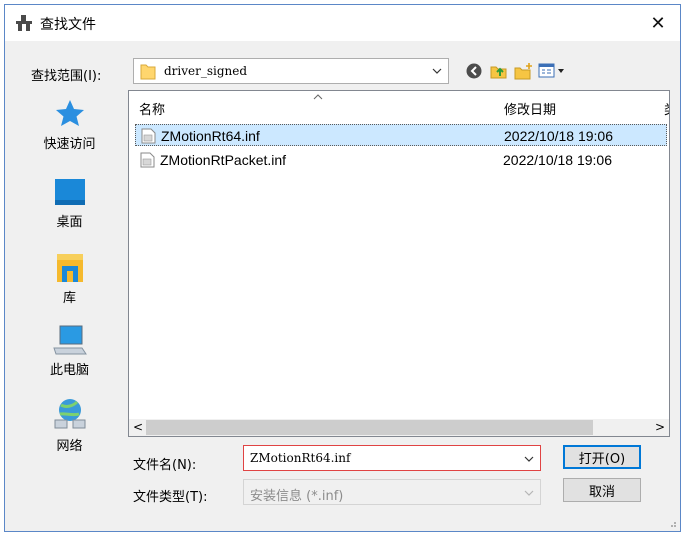  I want to click on filetype-label: 文件类型(T):, so click(170, 497).